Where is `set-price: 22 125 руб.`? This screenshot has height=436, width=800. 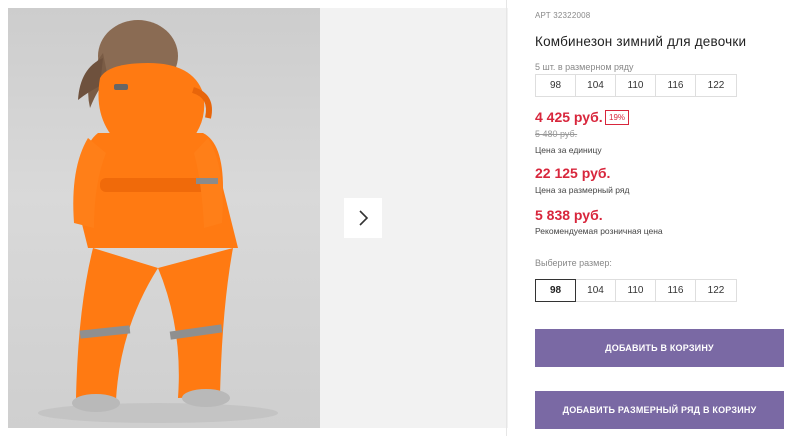
set-price: 22 125 руб. is located at coordinates (573, 173).